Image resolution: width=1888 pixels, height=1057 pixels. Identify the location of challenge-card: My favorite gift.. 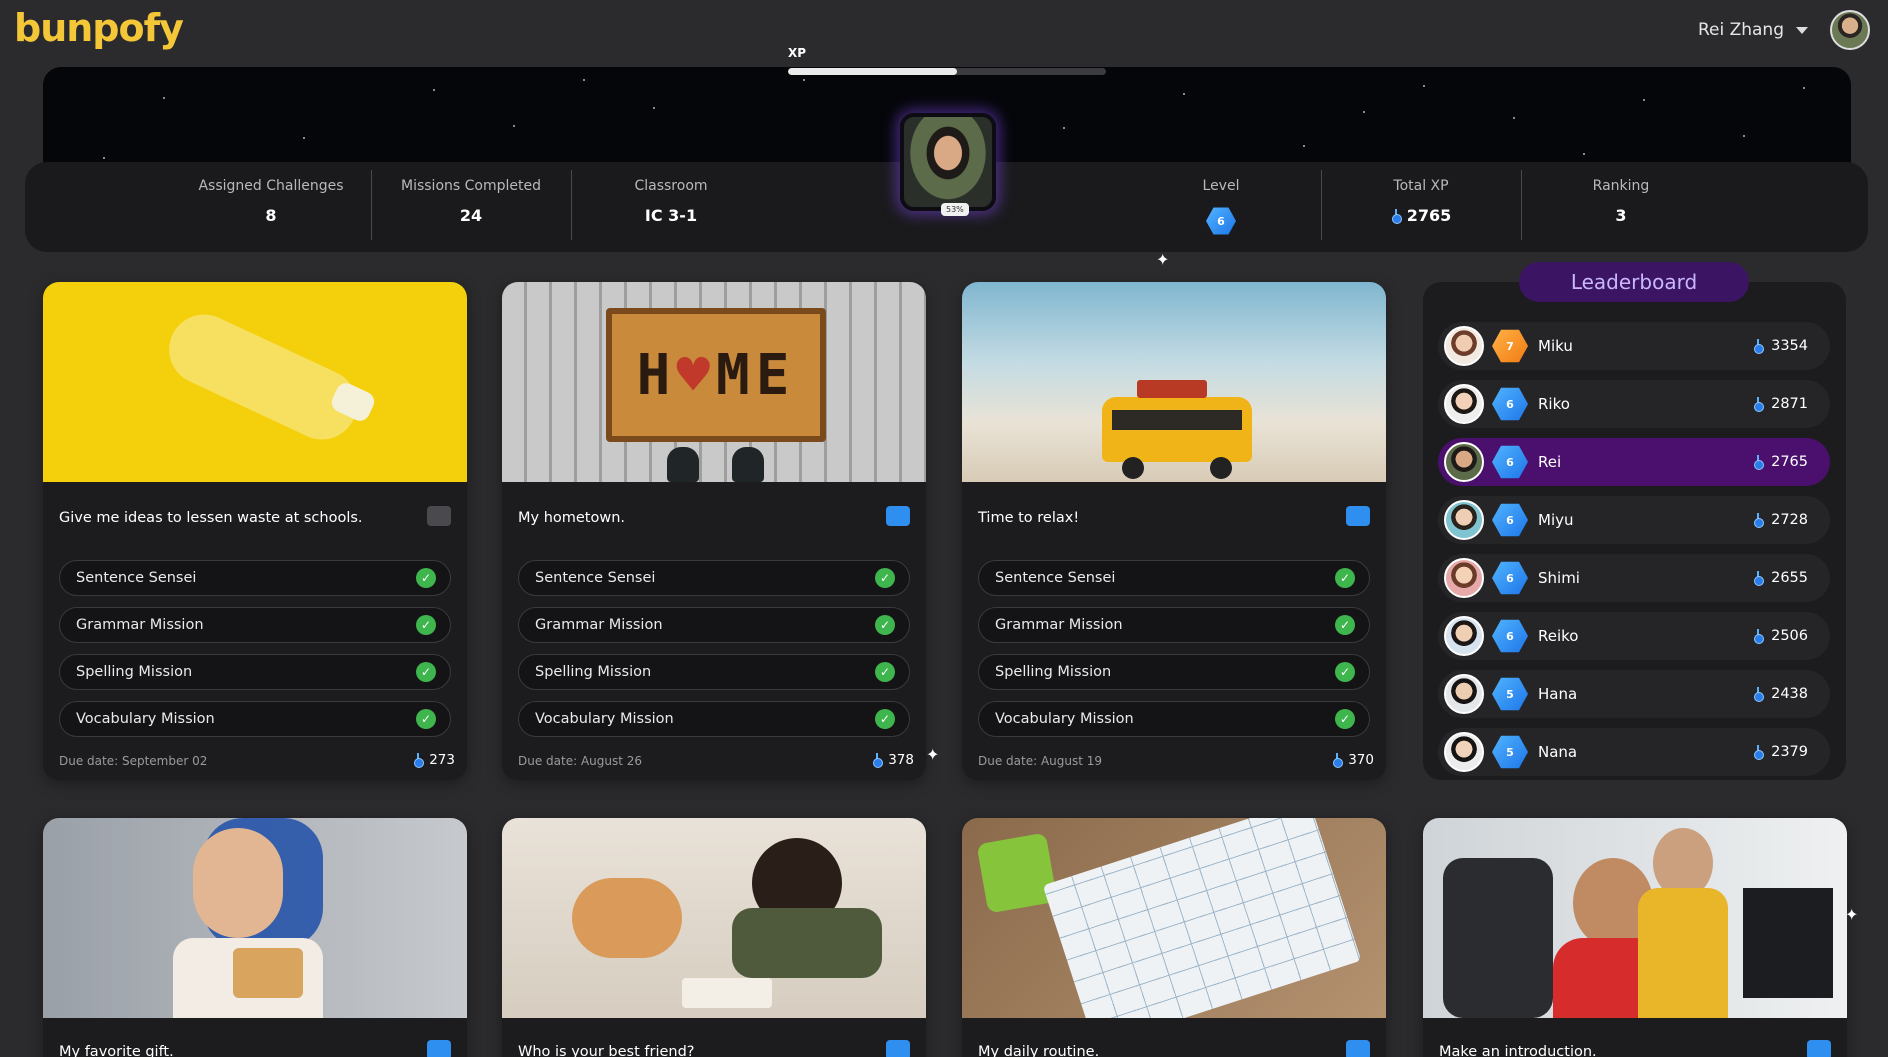
(255, 937).